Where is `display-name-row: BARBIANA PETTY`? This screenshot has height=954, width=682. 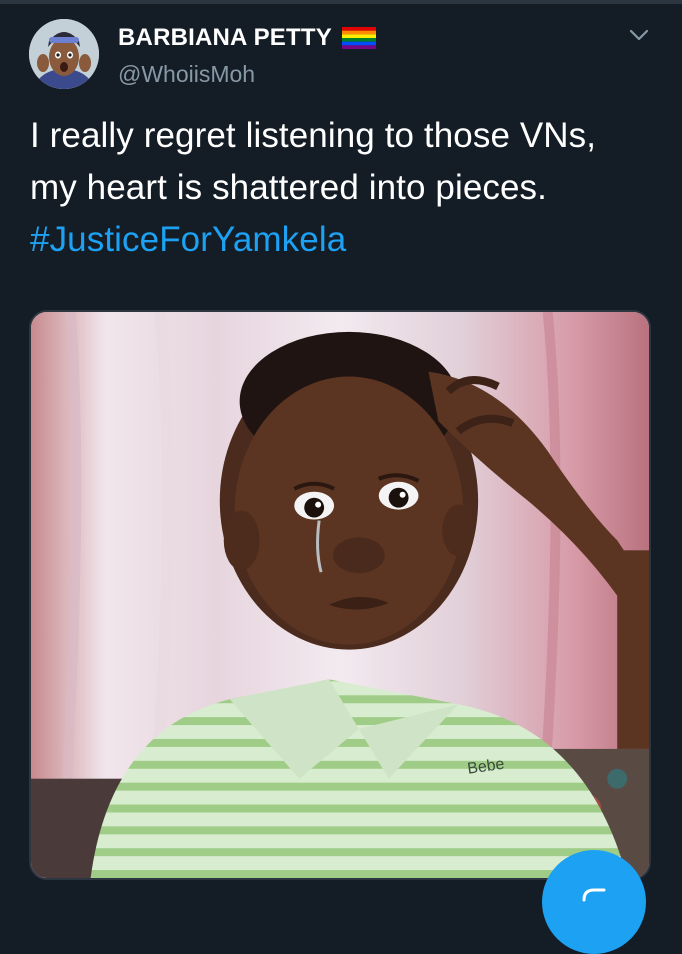 display-name-row: BARBIANA PETTY is located at coordinates (247, 38).